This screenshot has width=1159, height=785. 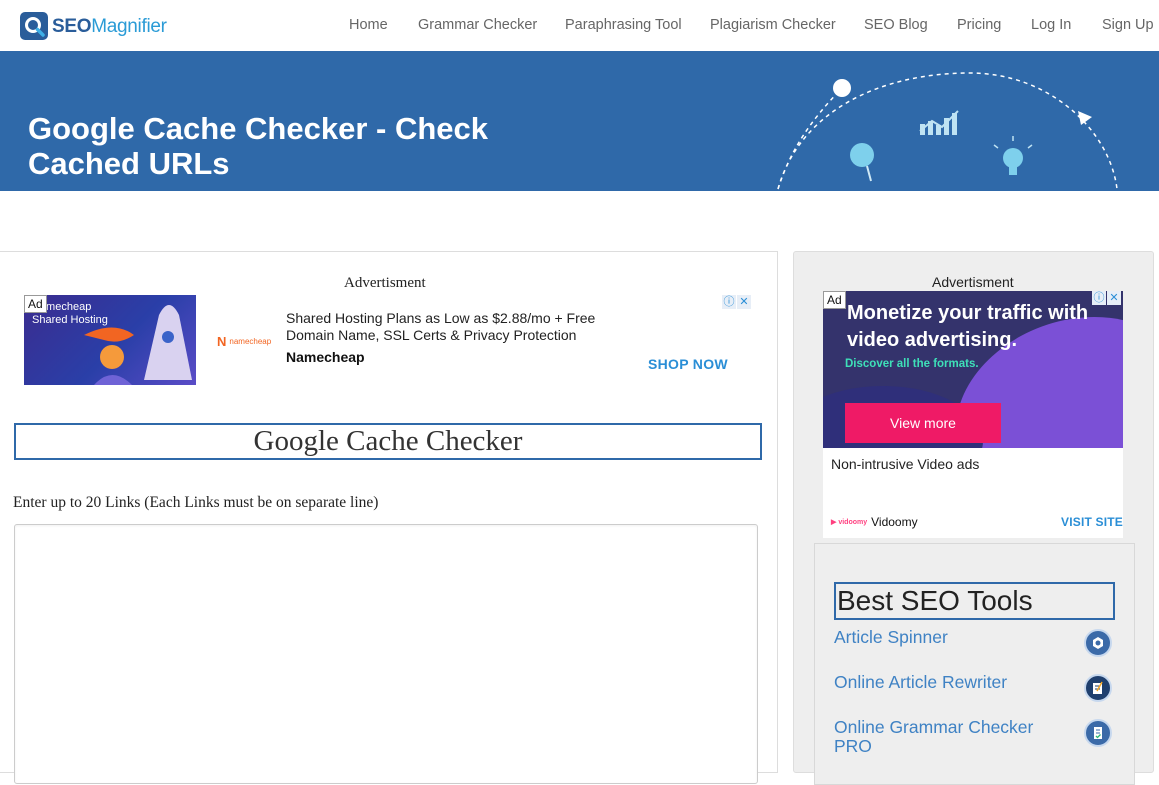 What do you see at coordinates (368, 25) in the screenshot?
I see `nav-home: Home` at bounding box center [368, 25].